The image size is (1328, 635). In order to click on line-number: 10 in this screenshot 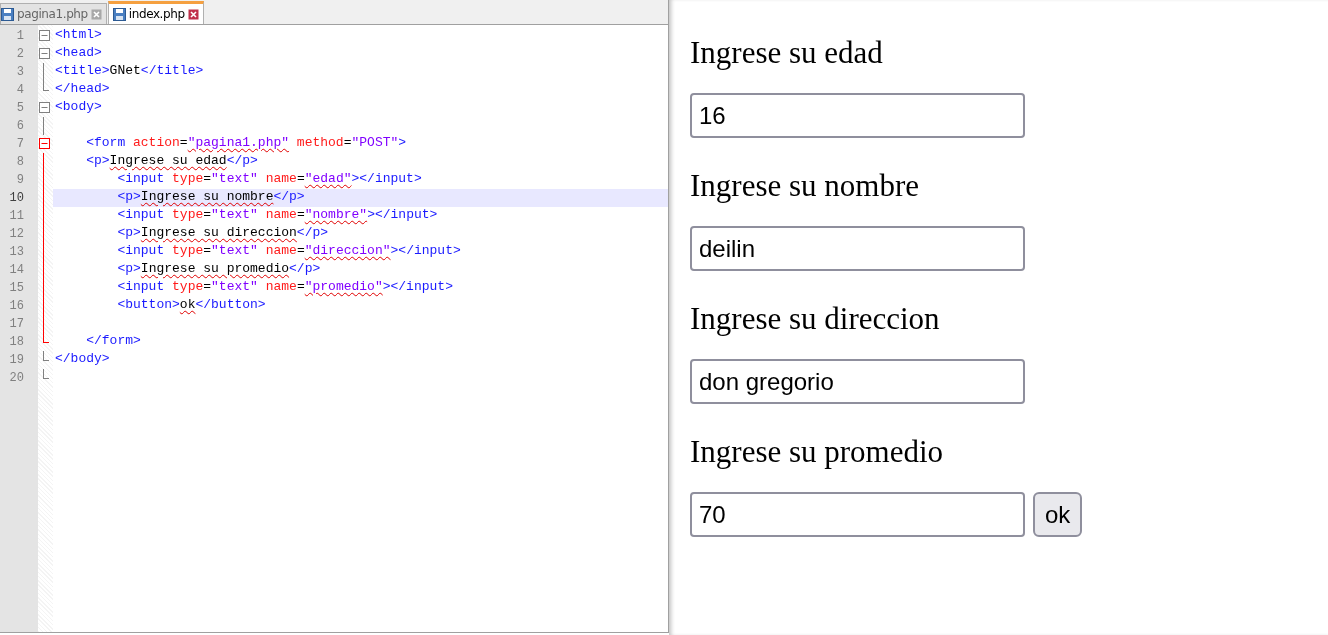, I will do `click(16, 198)`.